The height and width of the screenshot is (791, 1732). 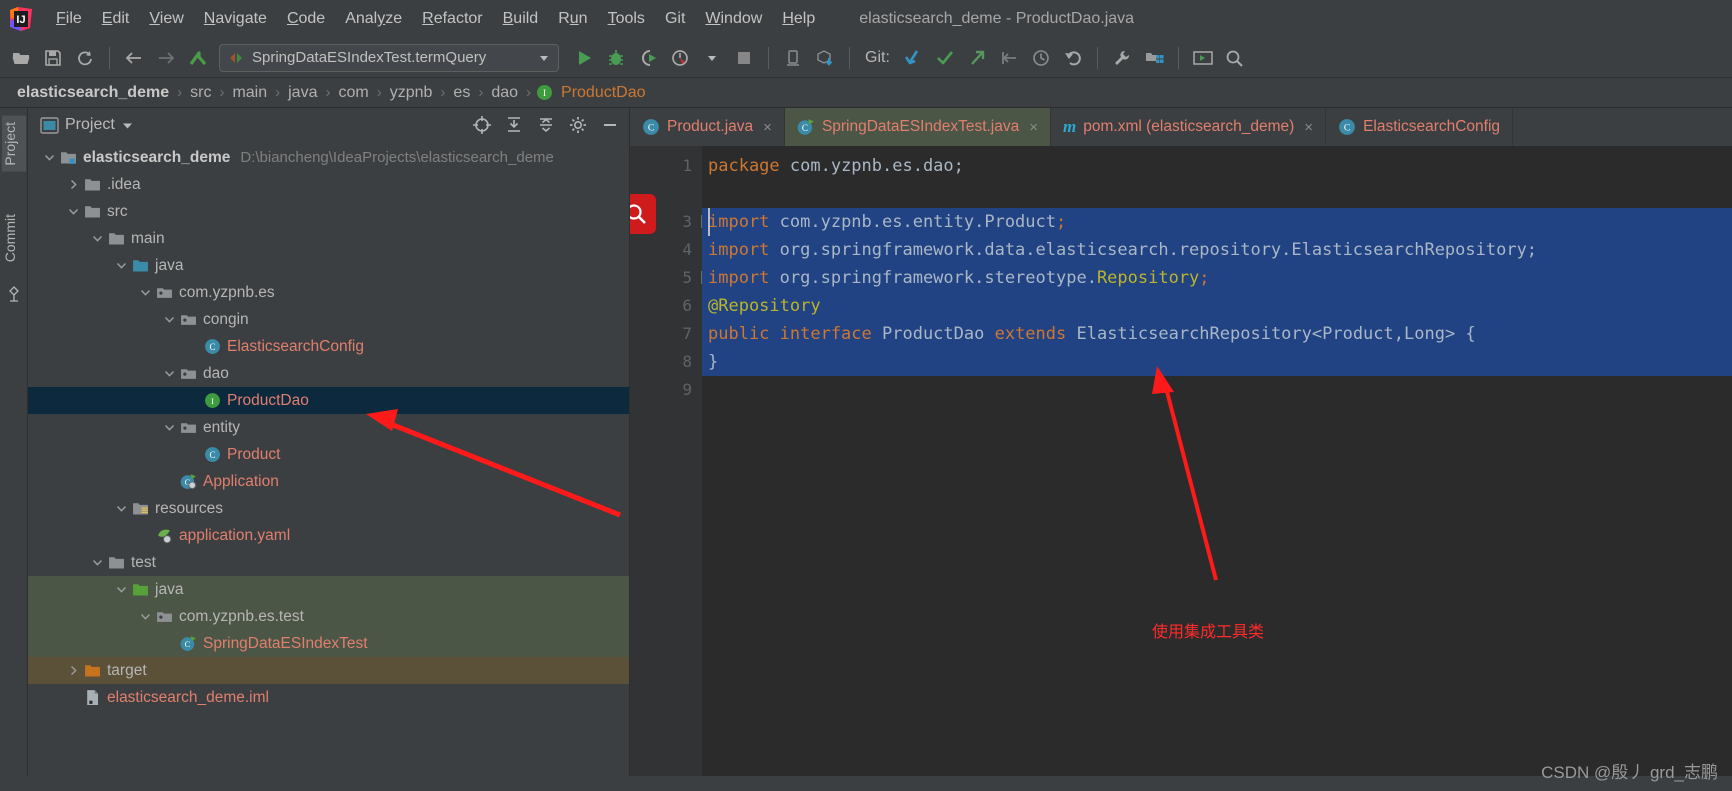 What do you see at coordinates (21, 58) in the screenshot?
I see `open-folder-icon` at bounding box center [21, 58].